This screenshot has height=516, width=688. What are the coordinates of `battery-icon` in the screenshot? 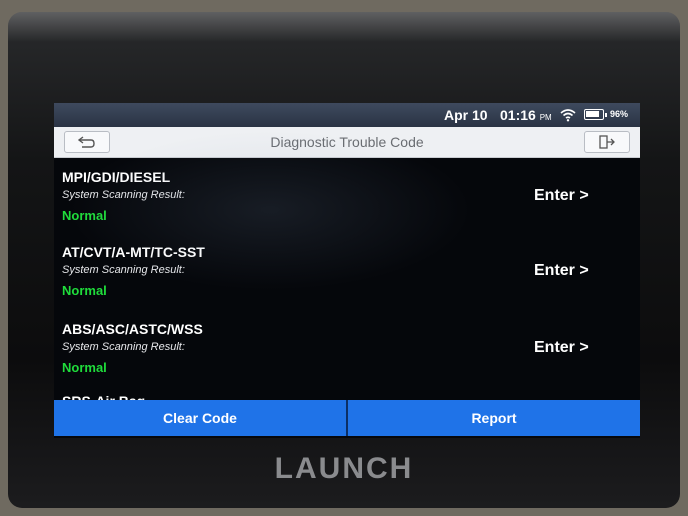 It's located at (595, 114).